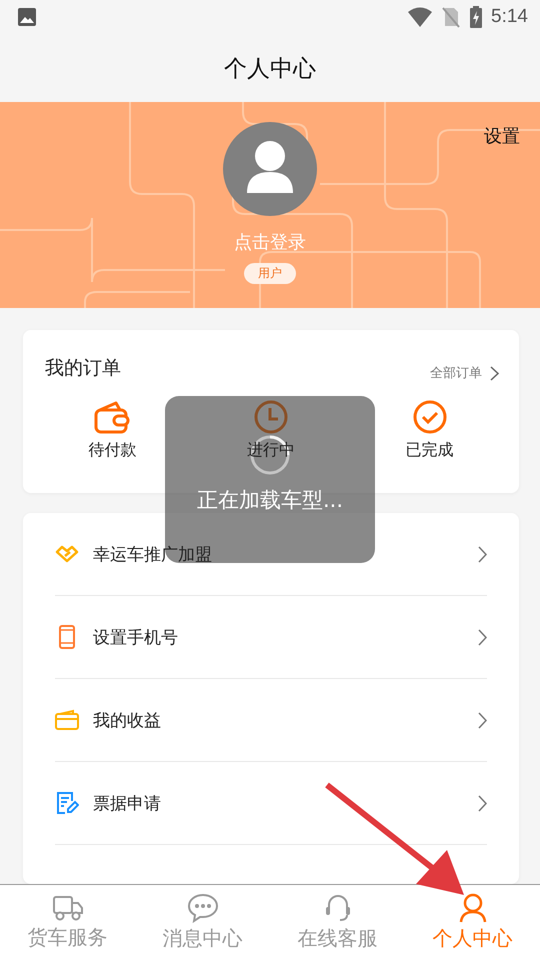 The width and height of the screenshot is (540, 960). I want to click on orders-title: 我的订单, so click(83, 368).